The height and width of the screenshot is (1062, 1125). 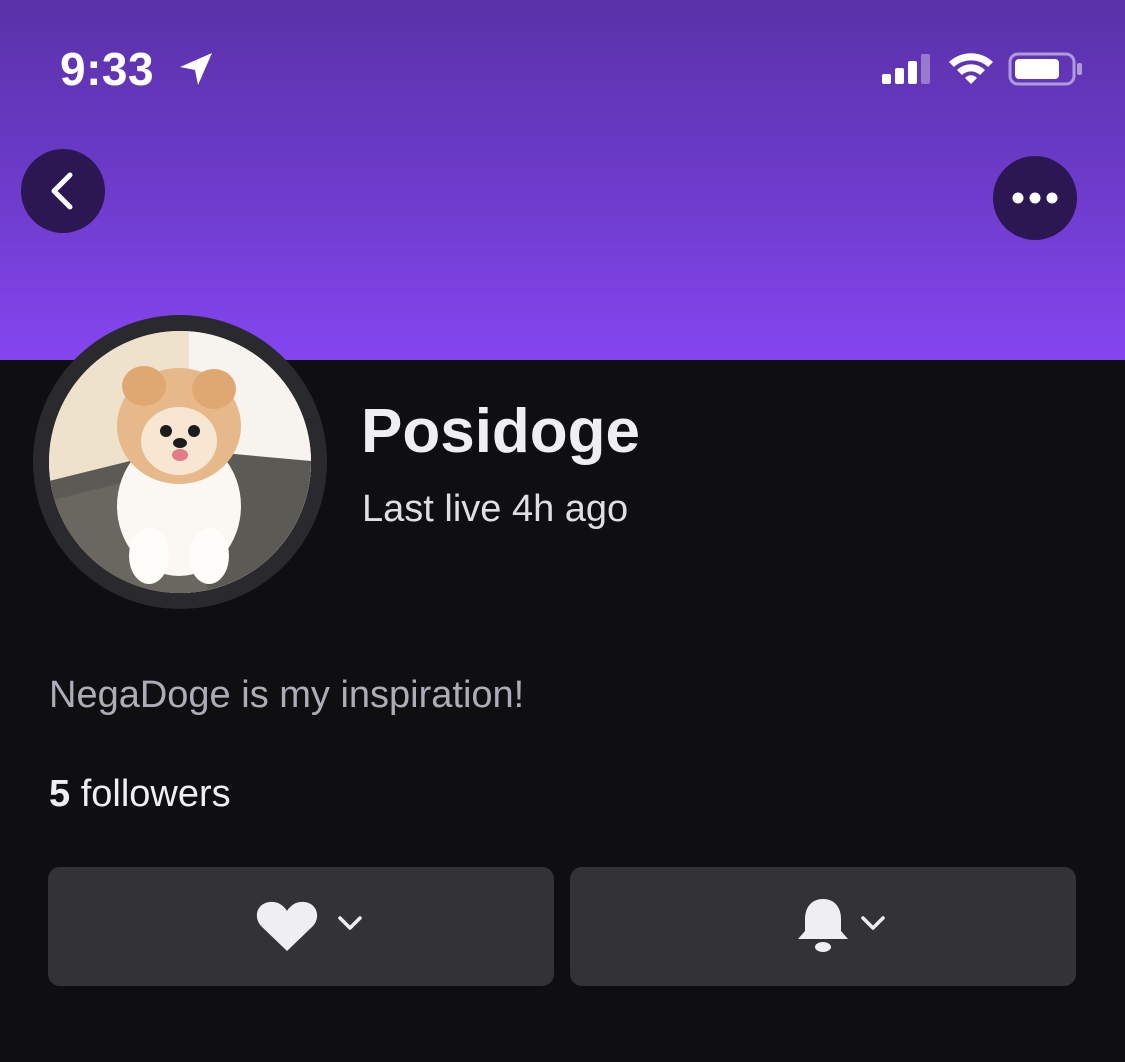 I want to click on pomeranian-dog-avatar-image, so click(x=180, y=462).